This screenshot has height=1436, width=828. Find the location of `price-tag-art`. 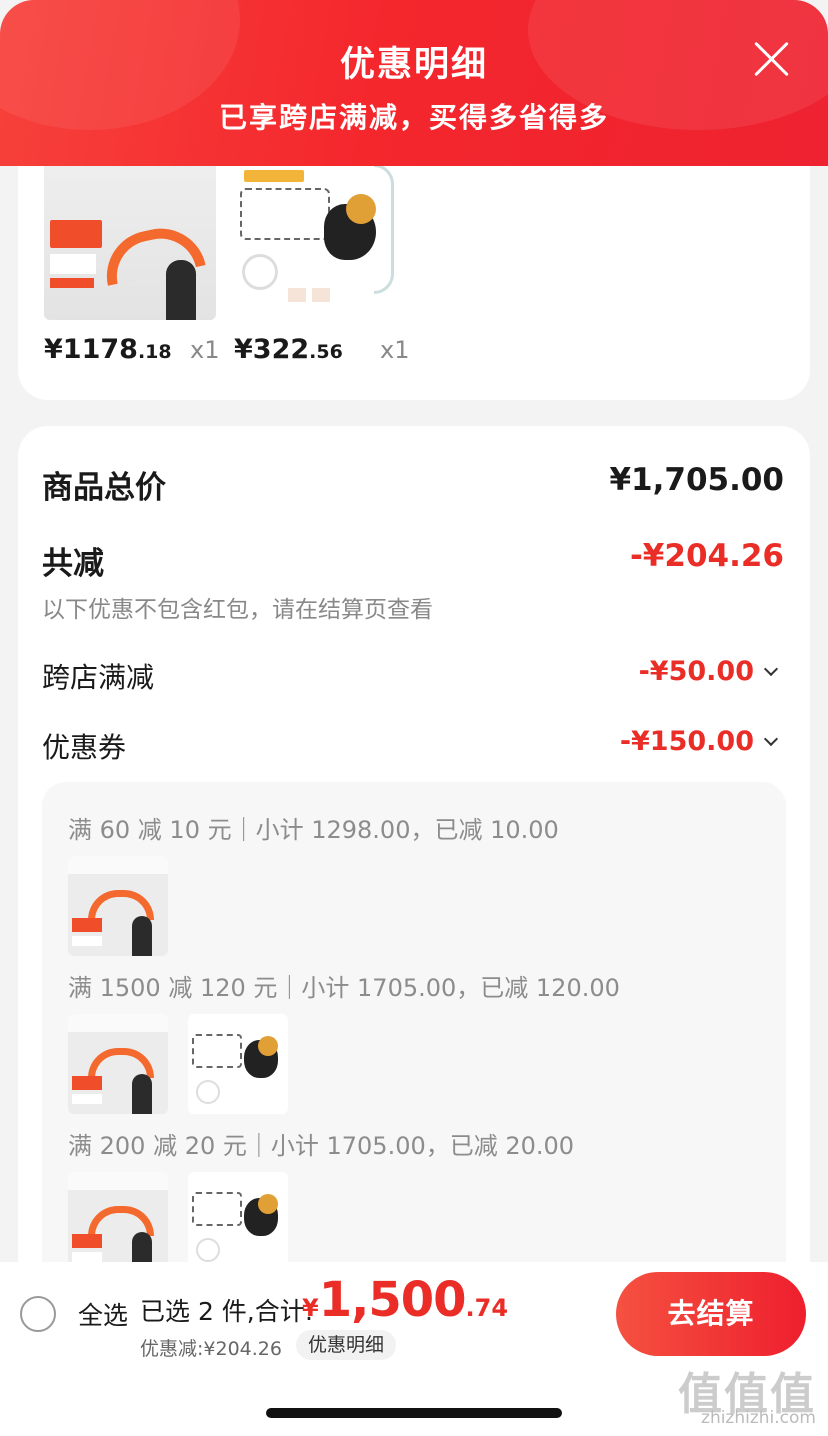

price-tag-art is located at coordinates (73, 264).